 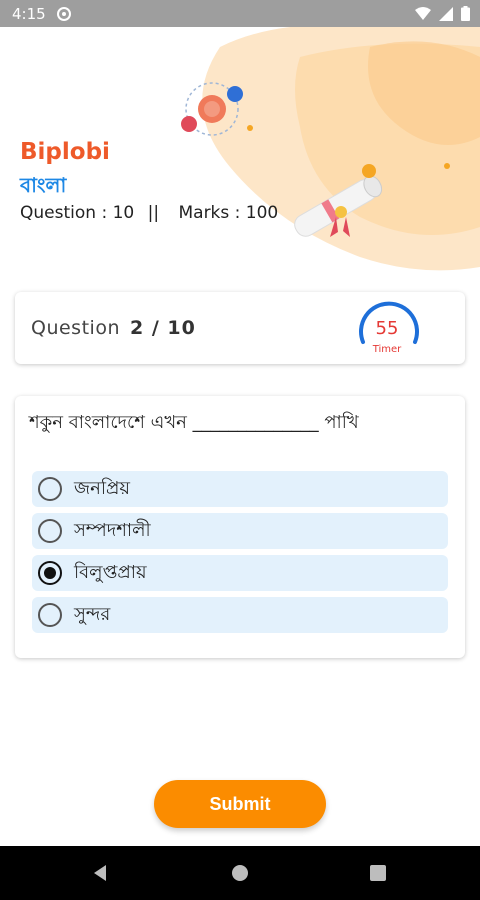 I want to click on question-text: শকুন বাংলাদেশে এখন ______________ পাখি, so click(x=194, y=422).